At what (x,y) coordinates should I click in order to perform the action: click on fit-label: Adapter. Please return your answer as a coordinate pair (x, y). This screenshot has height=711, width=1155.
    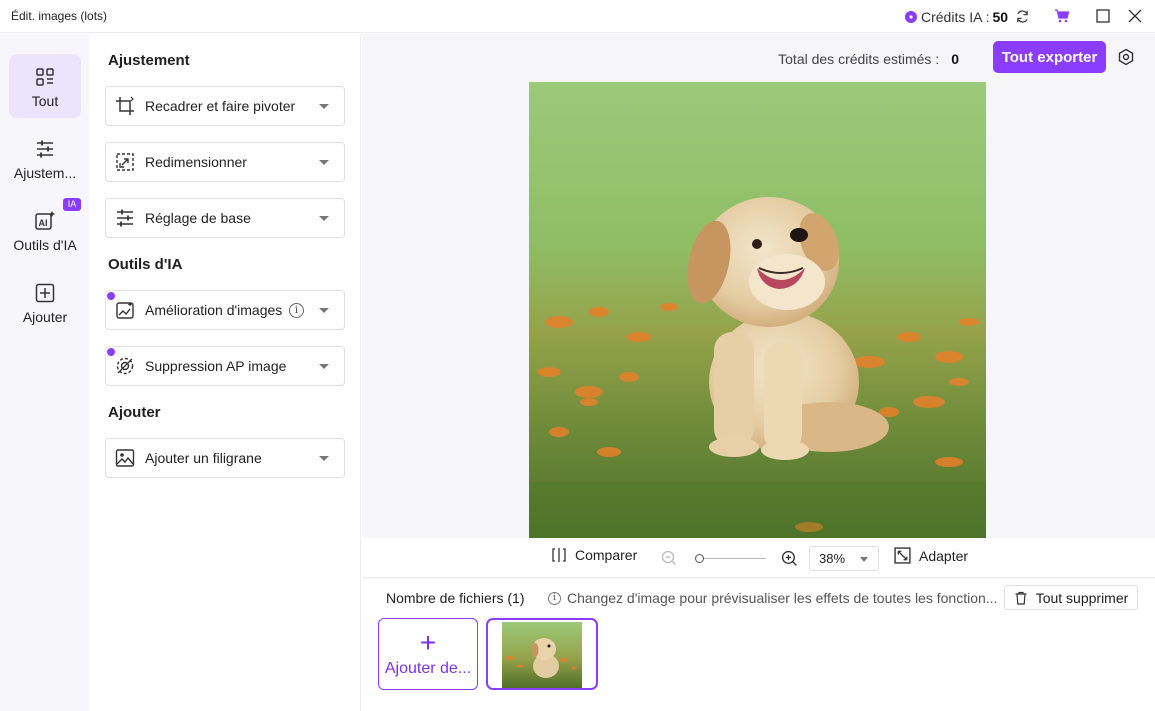
    Looking at the image, I should click on (944, 555).